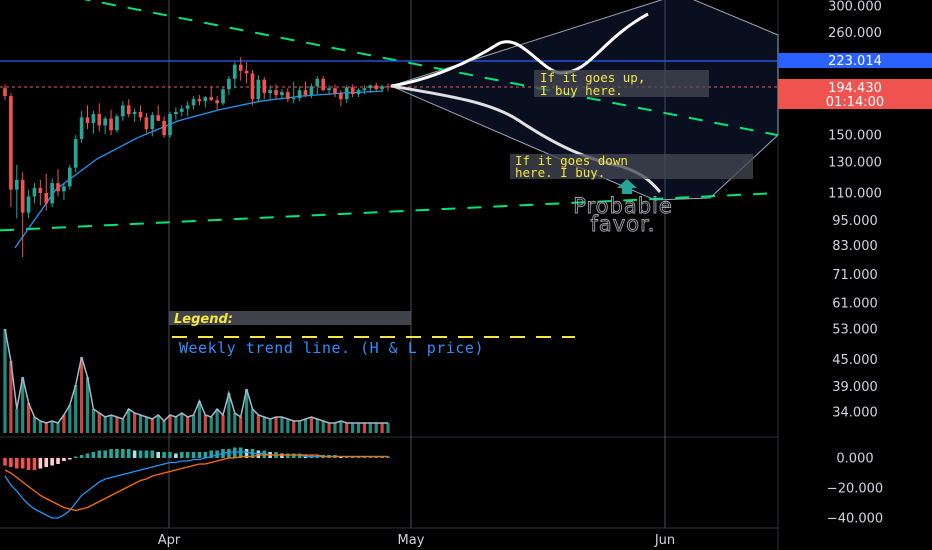  What do you see at coordinates (855, 489) in the screenshot?
I see `macd-axis: 0.000 −20.000 −40.000` at bounding box center [855, 489].